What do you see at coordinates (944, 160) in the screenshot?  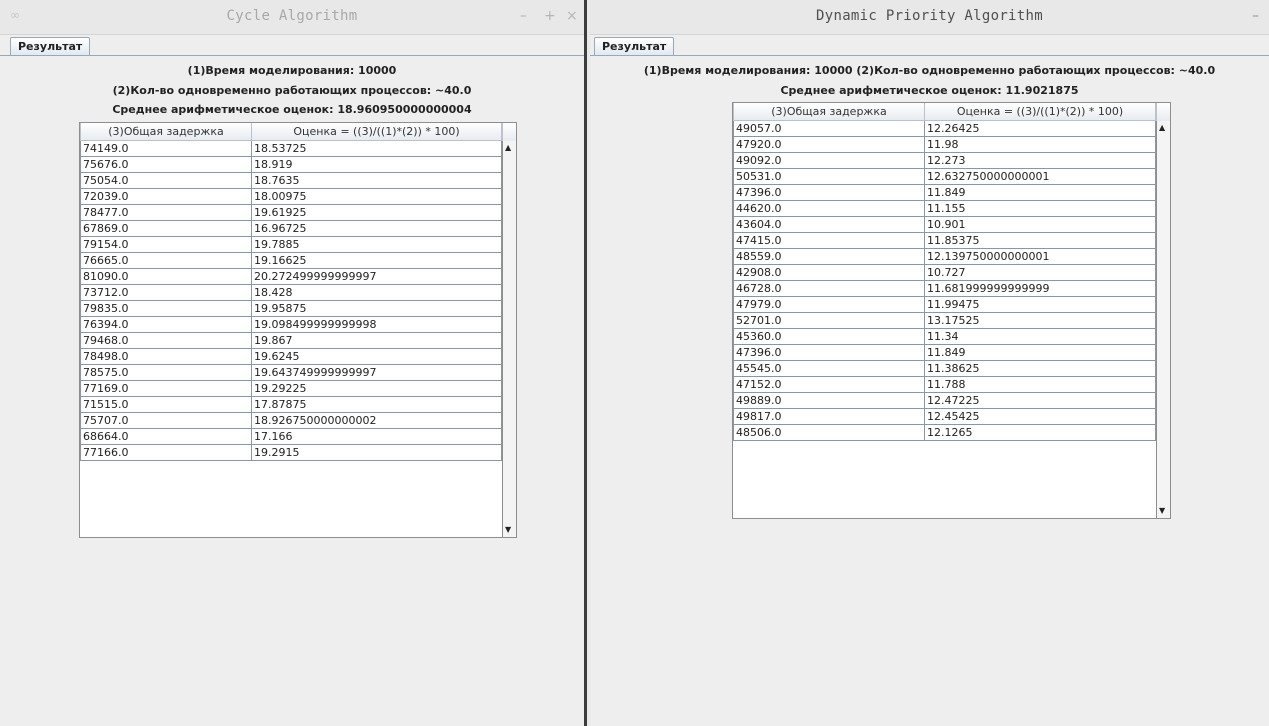 I see `table-row: 49092.0 12.273` at bounding box center [944, 160].